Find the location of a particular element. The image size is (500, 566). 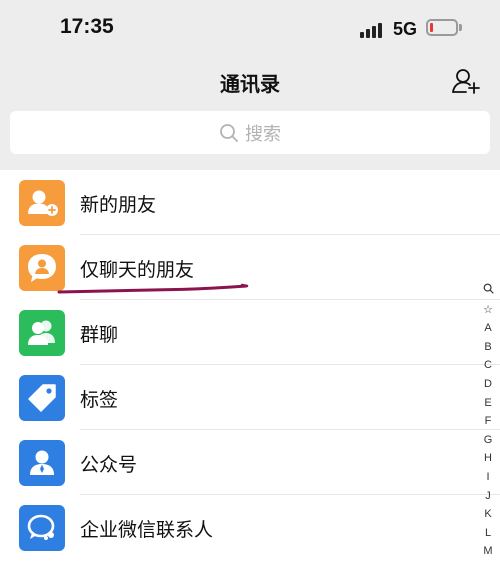

list-item-label: 群聊 is located at coordinates (99, 335).